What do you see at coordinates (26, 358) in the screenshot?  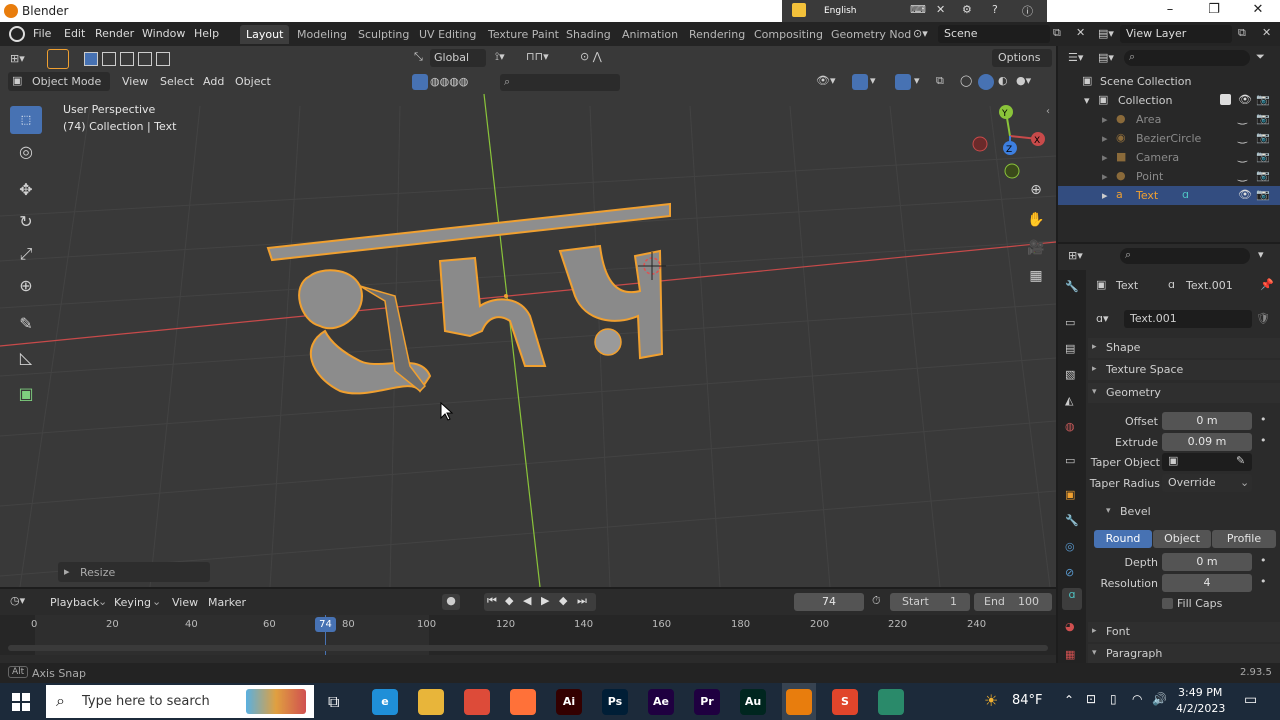 I see `measure-tool-icon: ◺` at bounding box center [26, 358].